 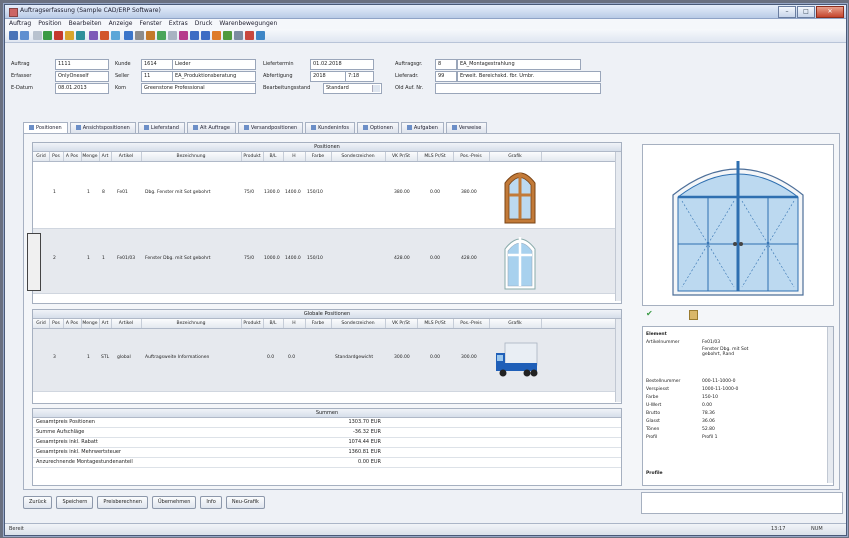 I want to click on calc-icon, so click(x=150, y=35).